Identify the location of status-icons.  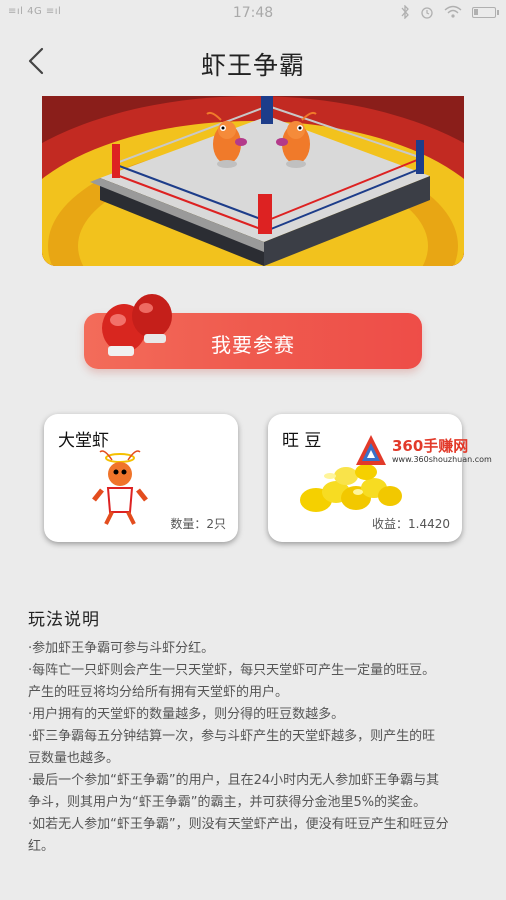
(449, 12).